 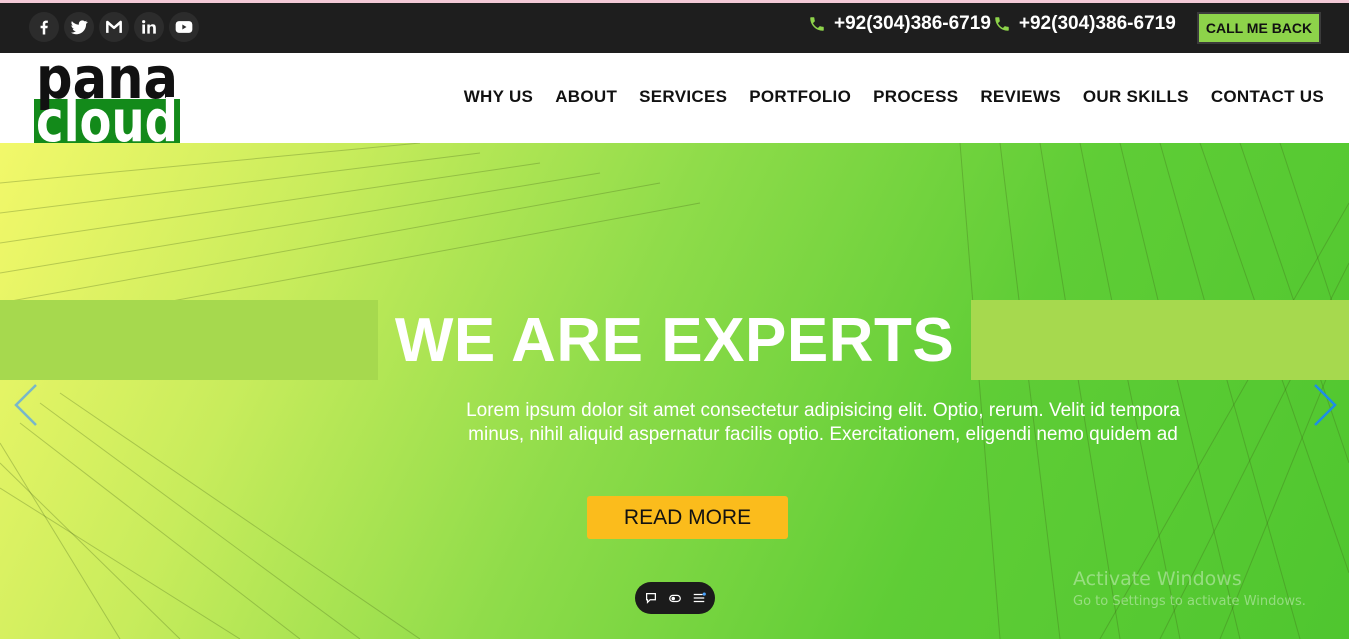 I want to click on gmail-icon, so click(x=114, y=27).